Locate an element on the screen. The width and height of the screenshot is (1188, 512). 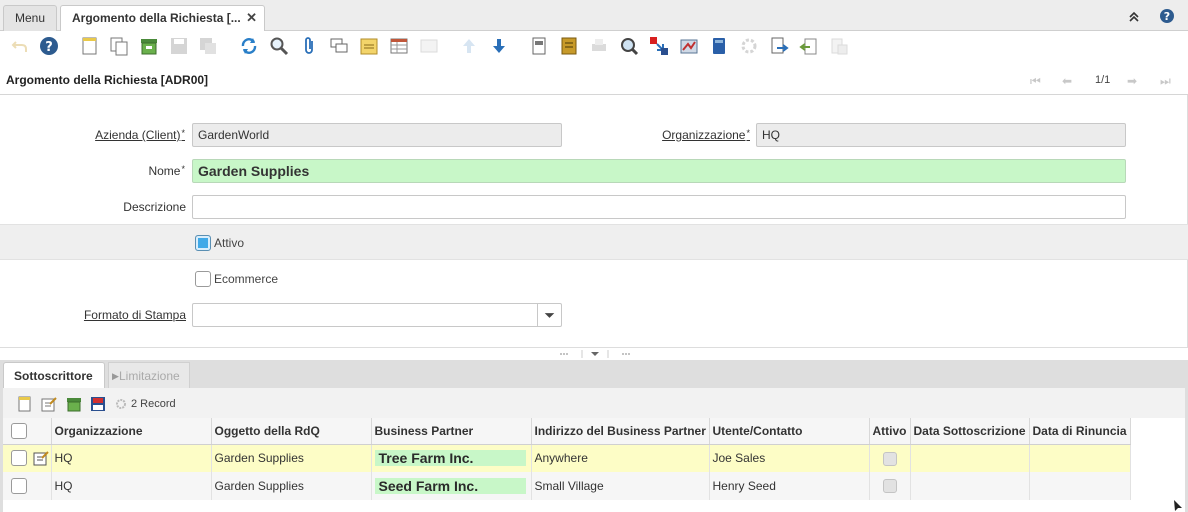
save-icon is located at coordinates (179, 46).